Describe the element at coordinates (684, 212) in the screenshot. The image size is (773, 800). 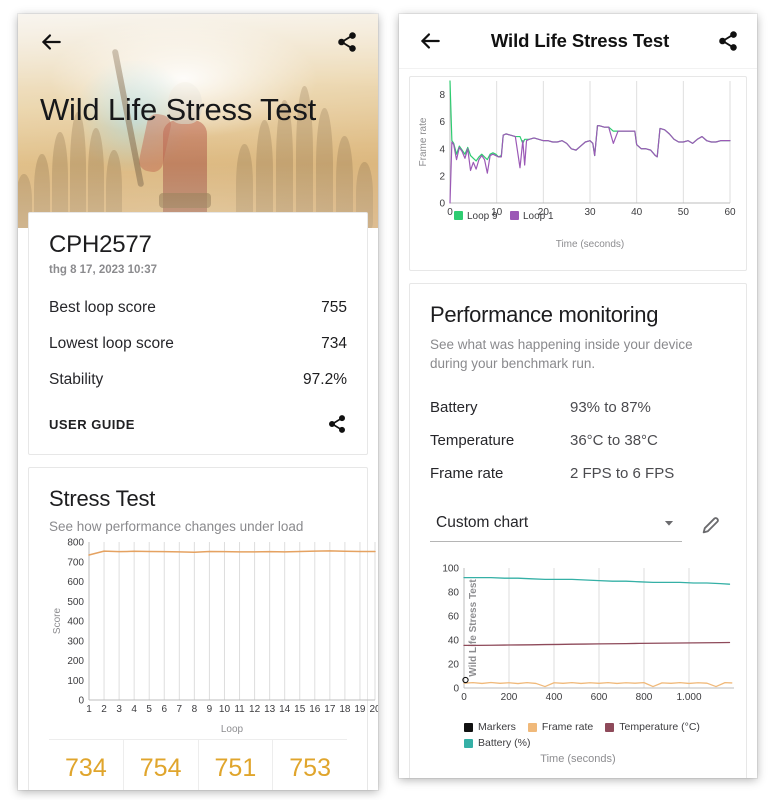
I see `svg-text: 50` at that location.